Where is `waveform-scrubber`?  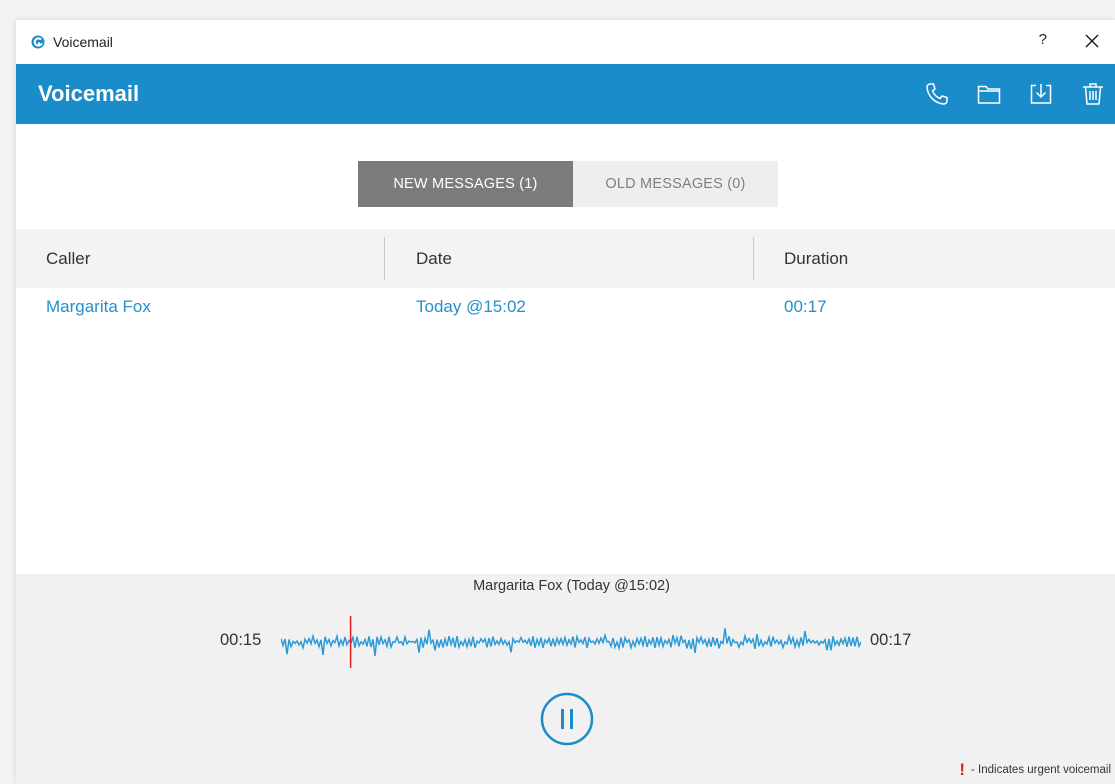 waveform-scrubber is located at coordinates (571, 642).